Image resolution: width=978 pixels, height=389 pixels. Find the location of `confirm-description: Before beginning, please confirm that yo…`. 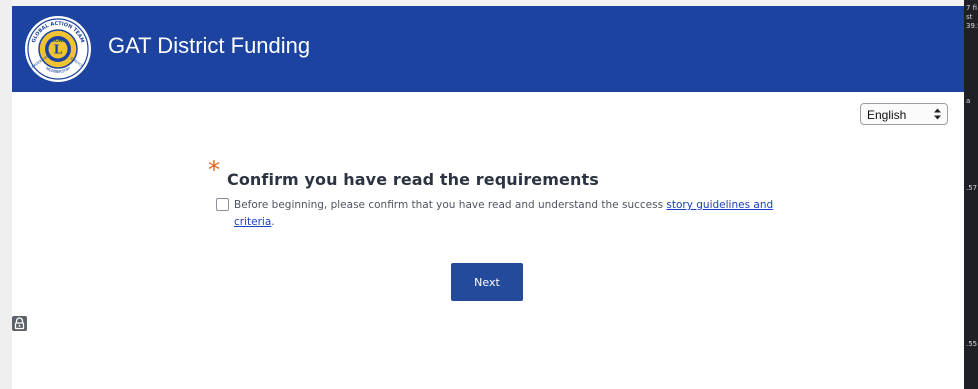

confirm-description: Before beginning, please confirm that yo… is located at coordinates (504, 214).